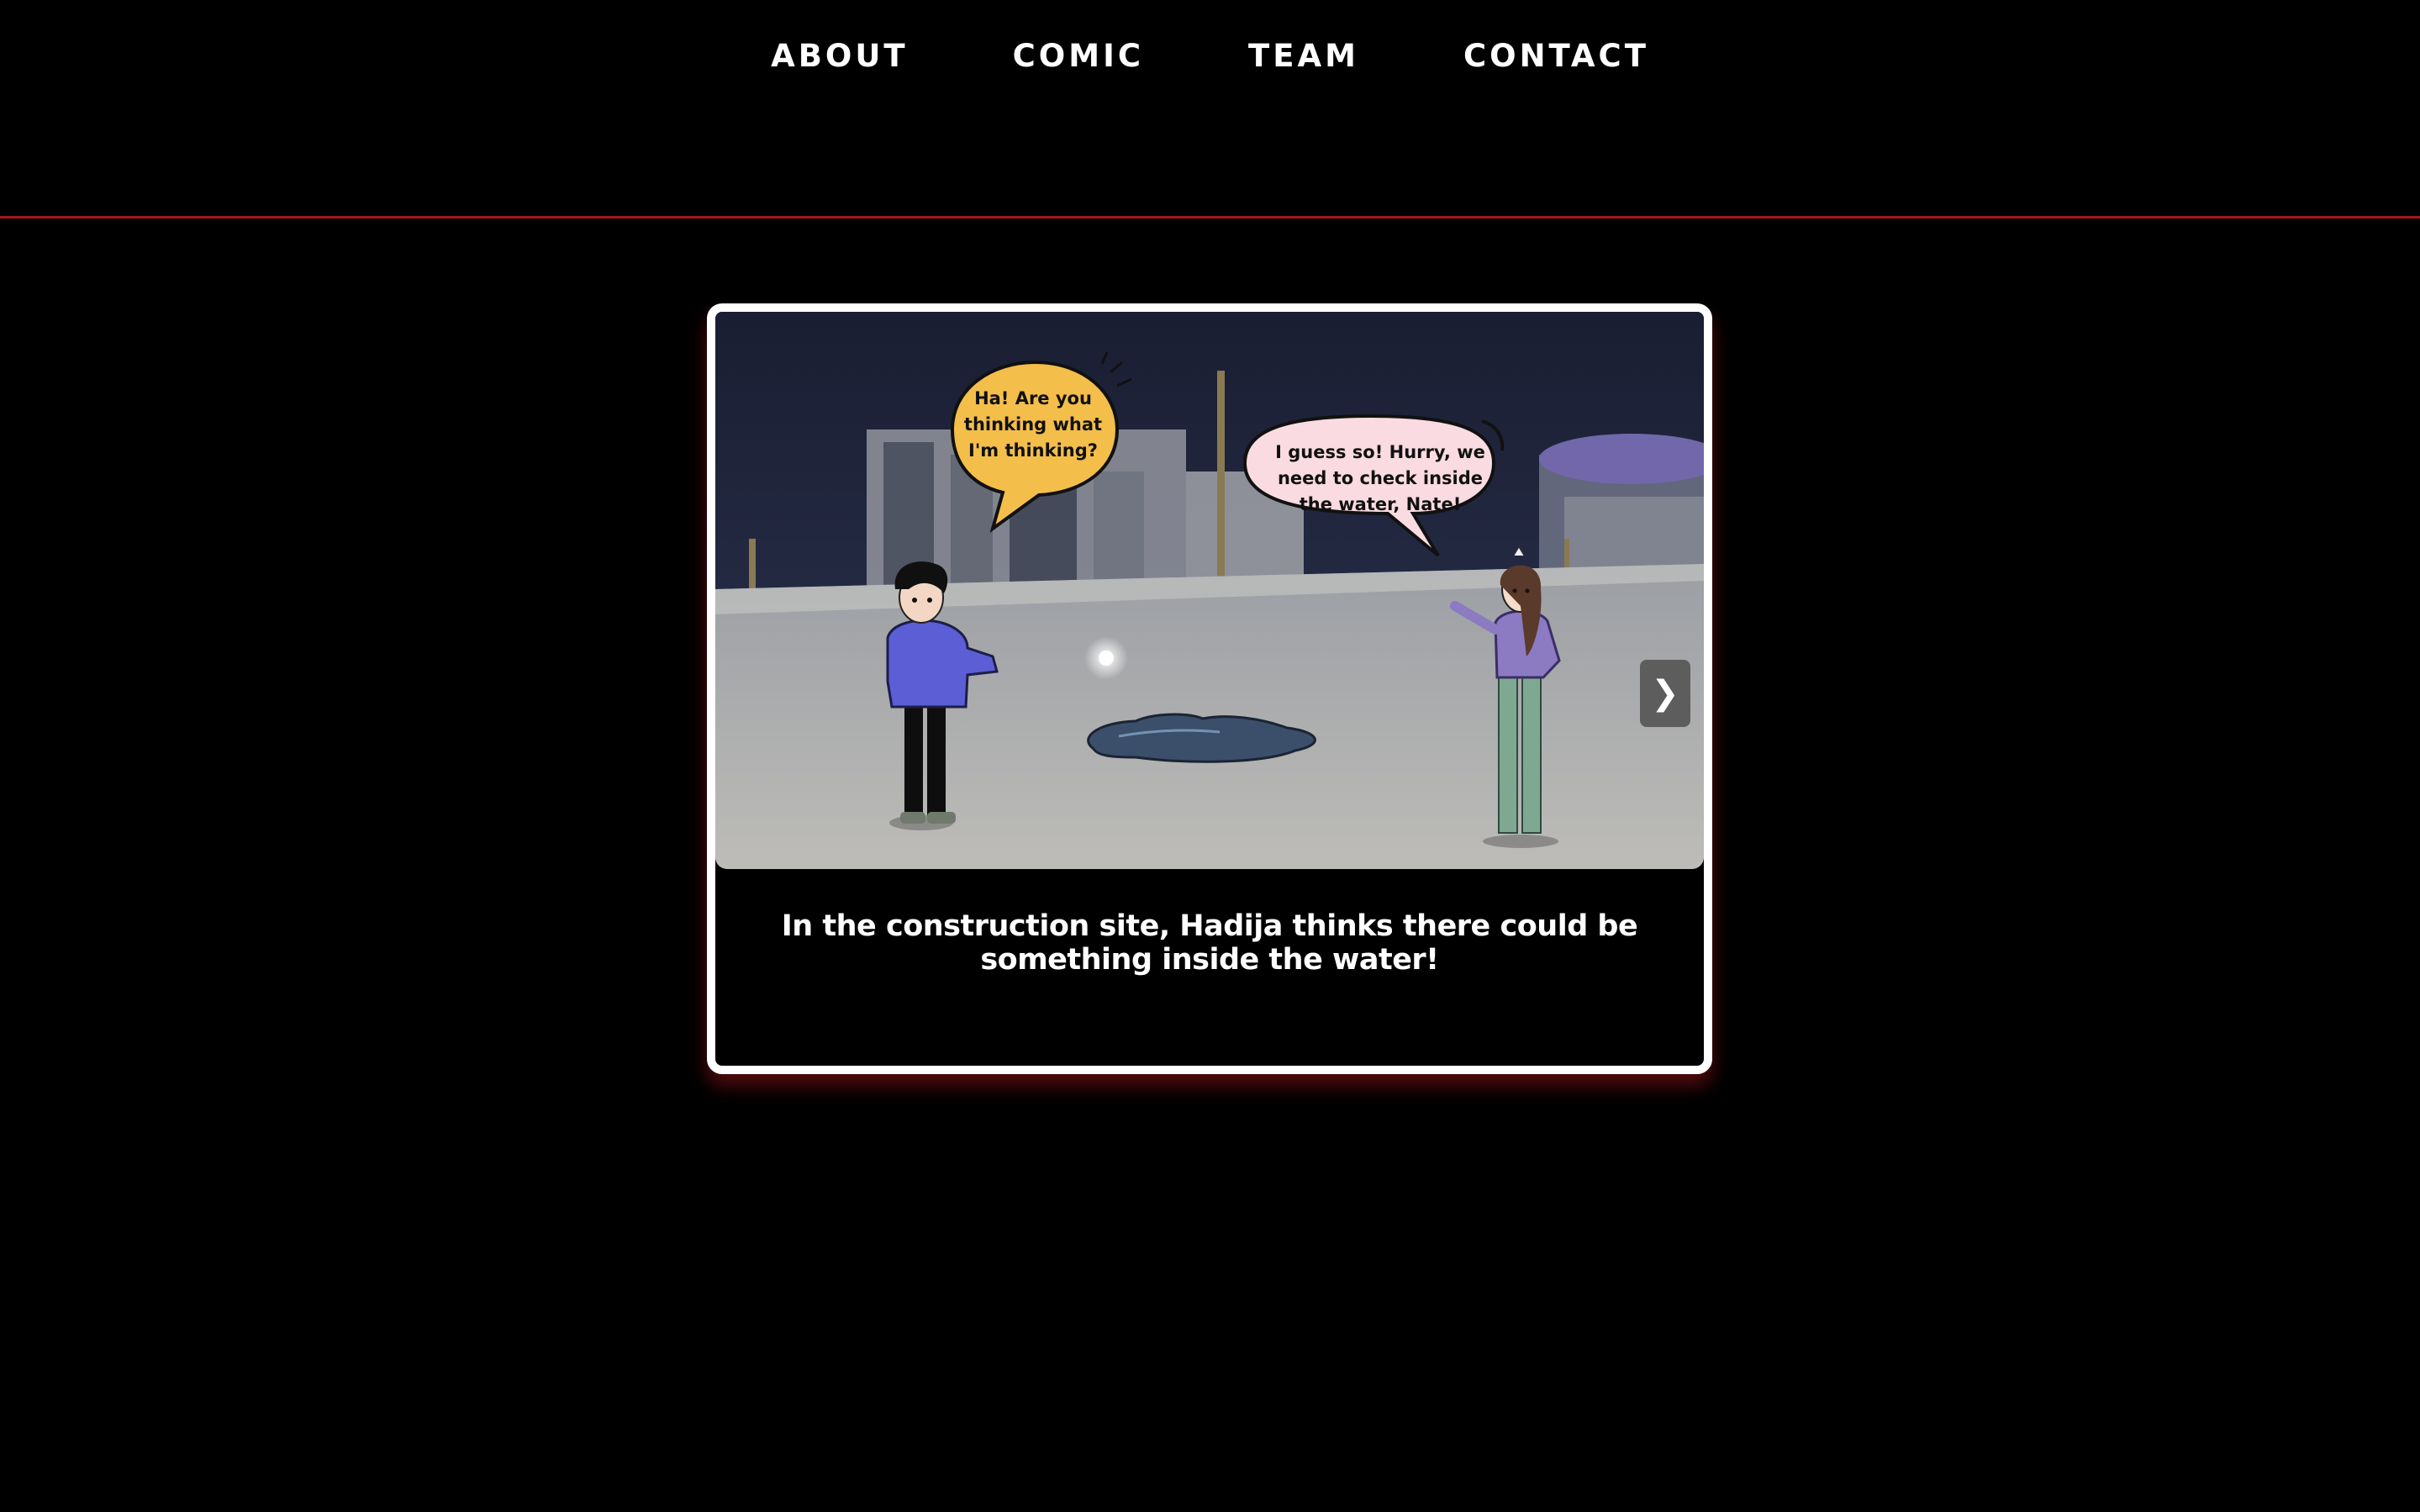 This screenshot has width=2420, height=1512. What do you see at coordinates (840, 56) in the screenshot?
I see `nav-about-link: ABOUT` at bounding box center [840, 56].